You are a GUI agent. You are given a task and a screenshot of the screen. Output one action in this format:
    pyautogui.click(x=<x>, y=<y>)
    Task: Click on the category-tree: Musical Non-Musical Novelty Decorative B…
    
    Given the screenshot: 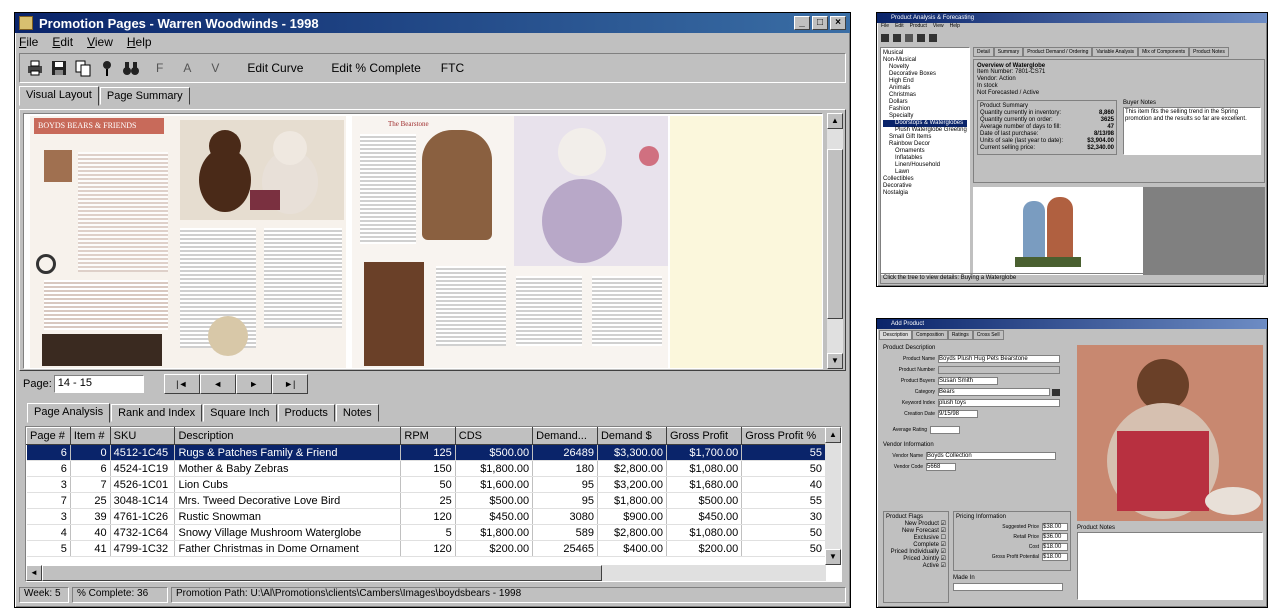 What is the action you would take?
    pyautogui.click(x=925, y=161)
    